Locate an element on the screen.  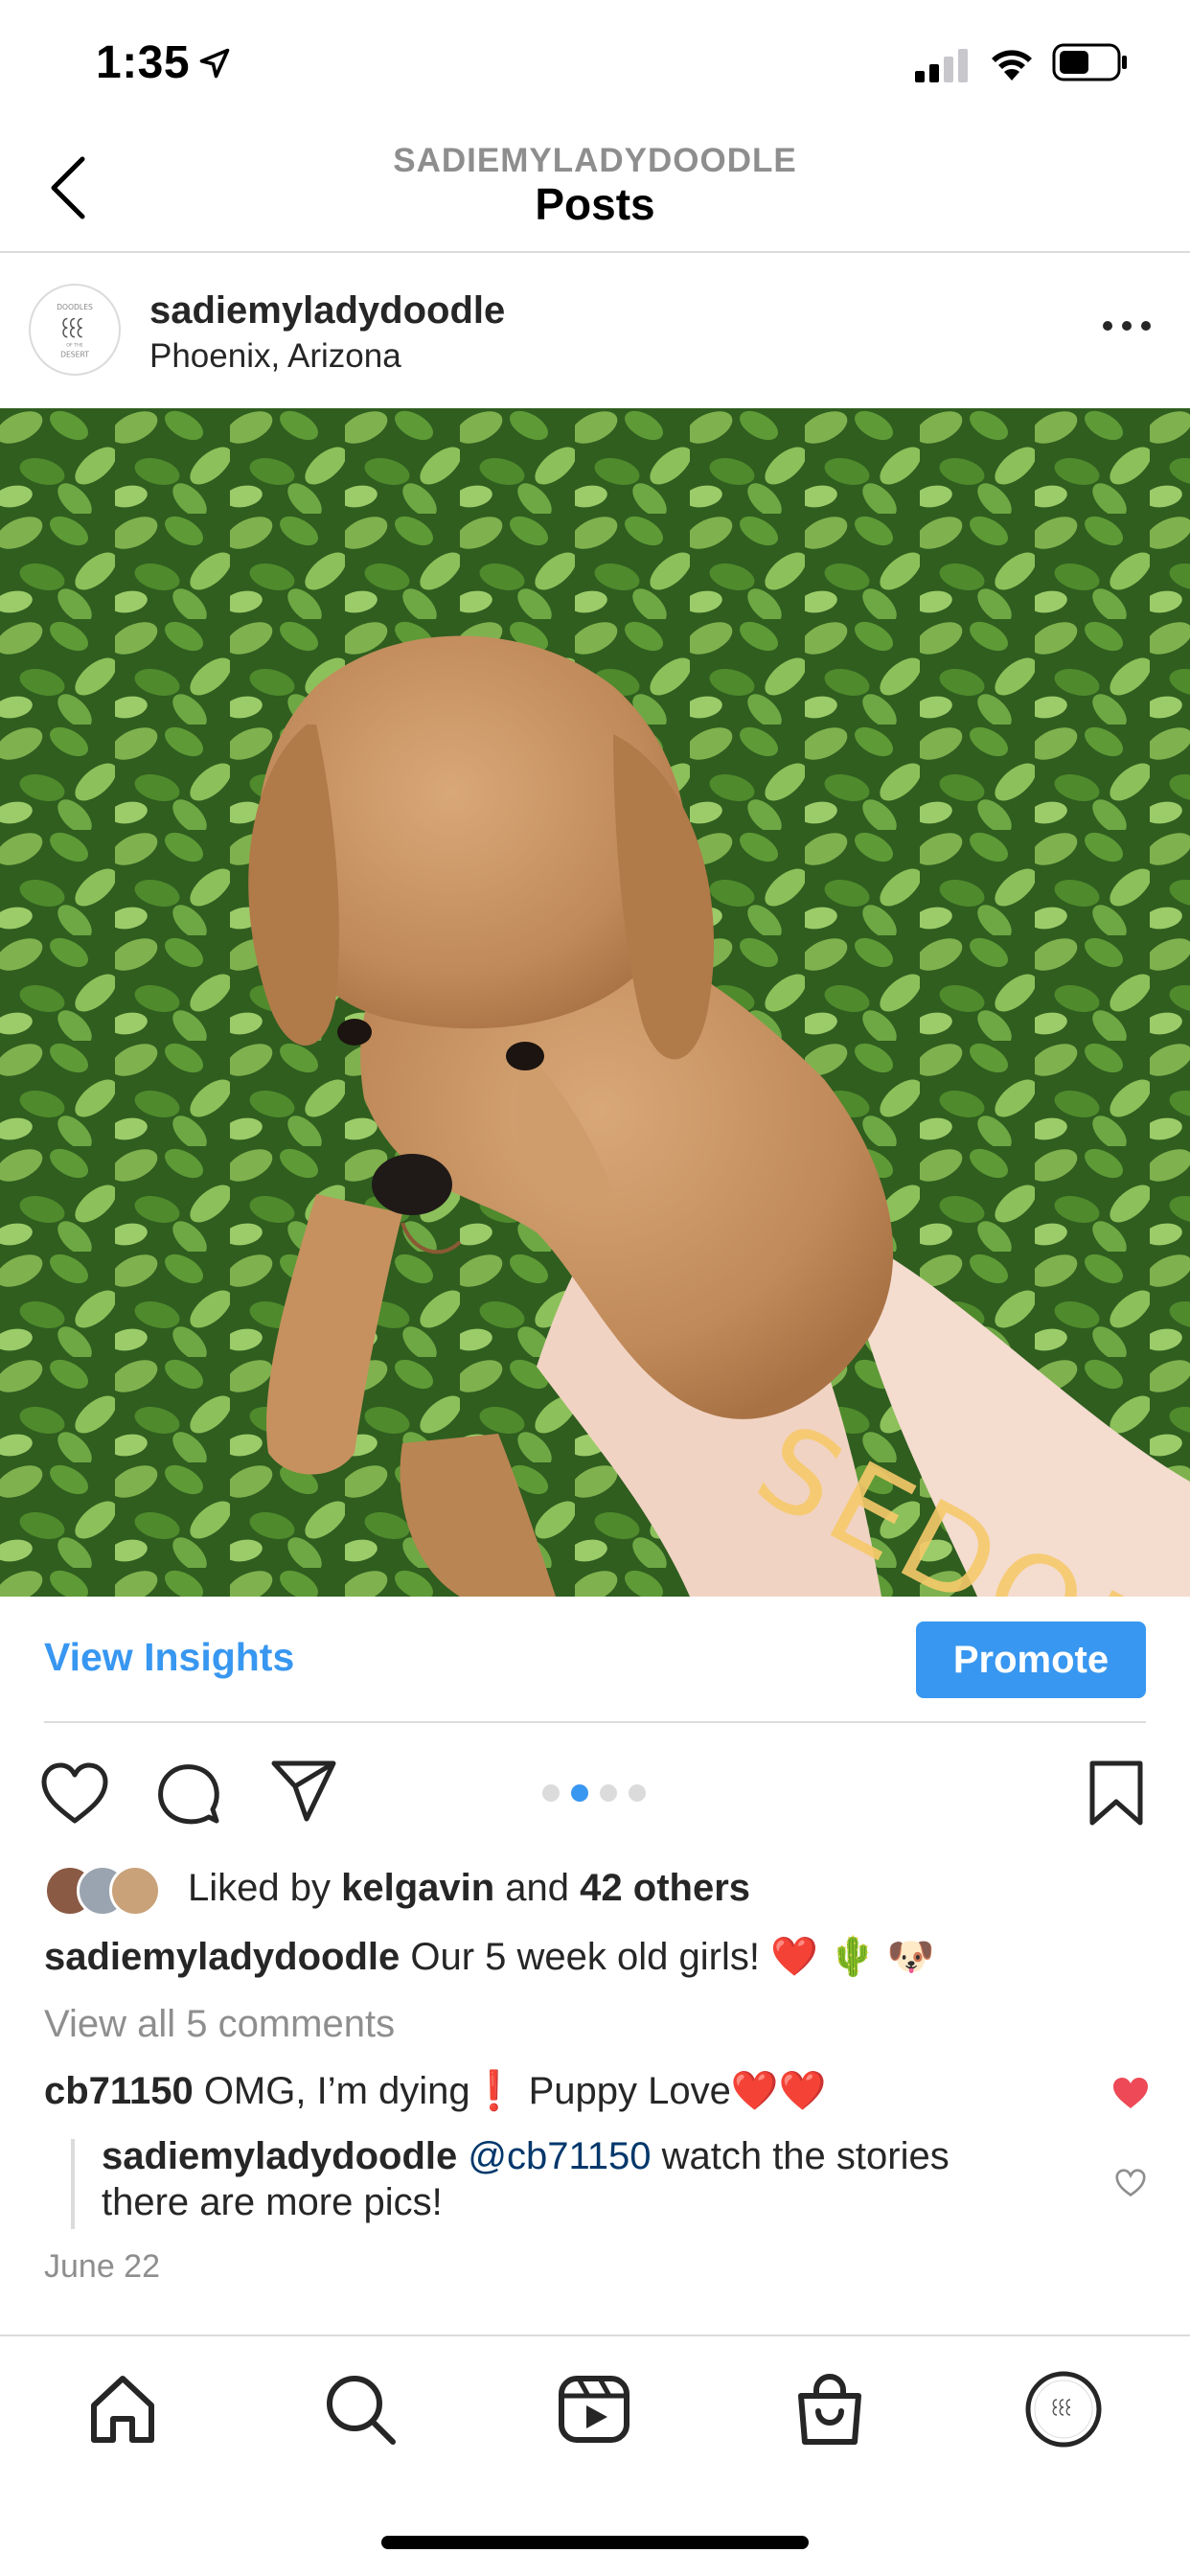
home-indicator is located at coordinates (595, 2542).